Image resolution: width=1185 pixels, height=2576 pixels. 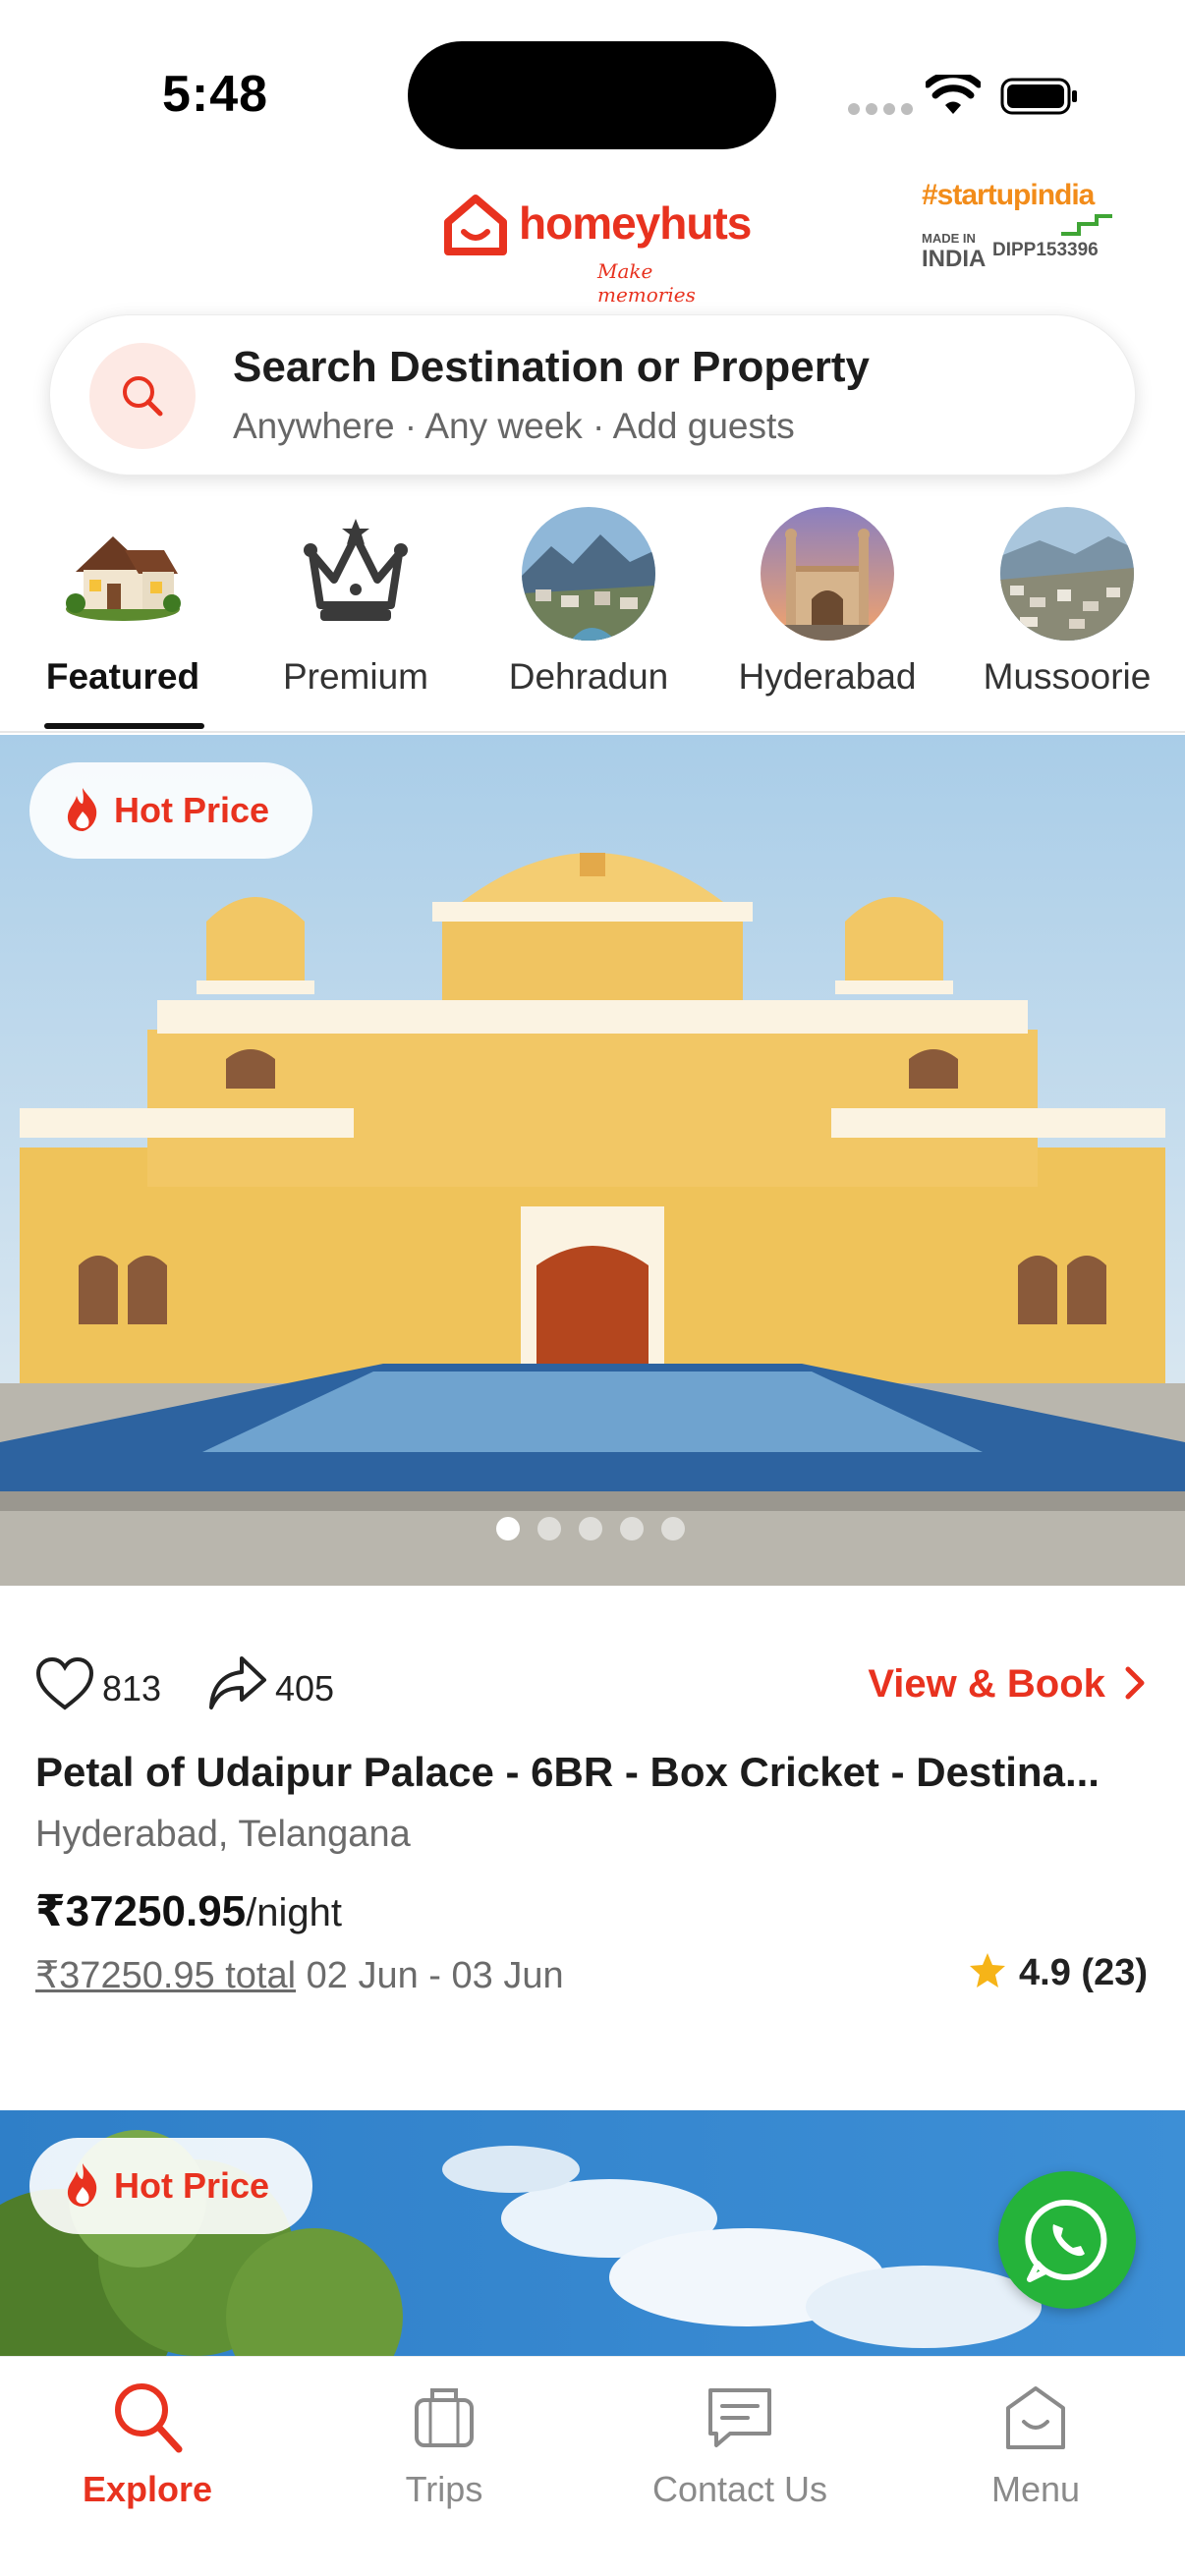 I want to click on whatsapp-icon, so click(x=1066, y=2240).